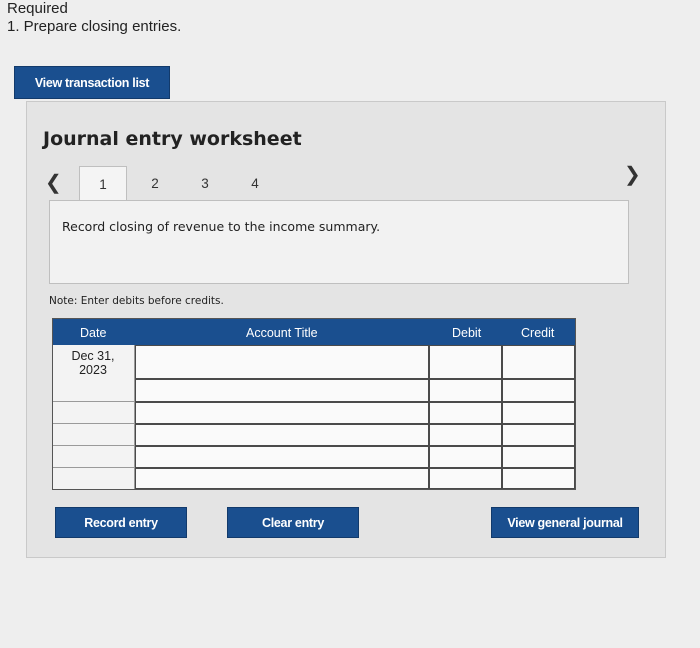 This screenshot has width=700, height=648. I want to click on date-header-label: Date, so click(93, 333).